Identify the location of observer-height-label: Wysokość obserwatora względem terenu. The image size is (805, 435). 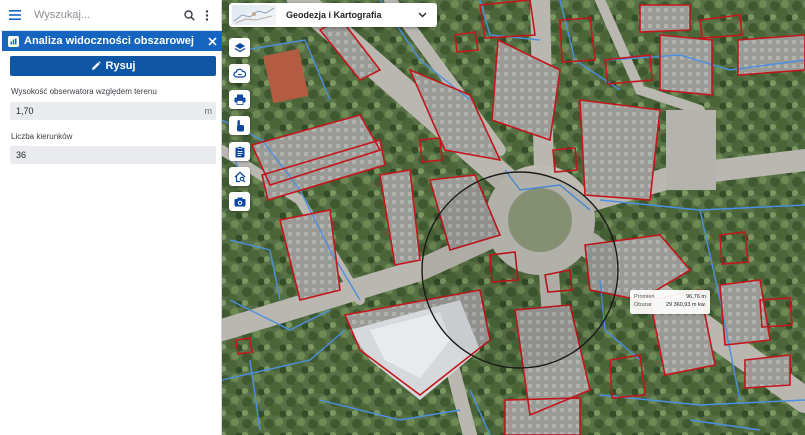
(84, 91).